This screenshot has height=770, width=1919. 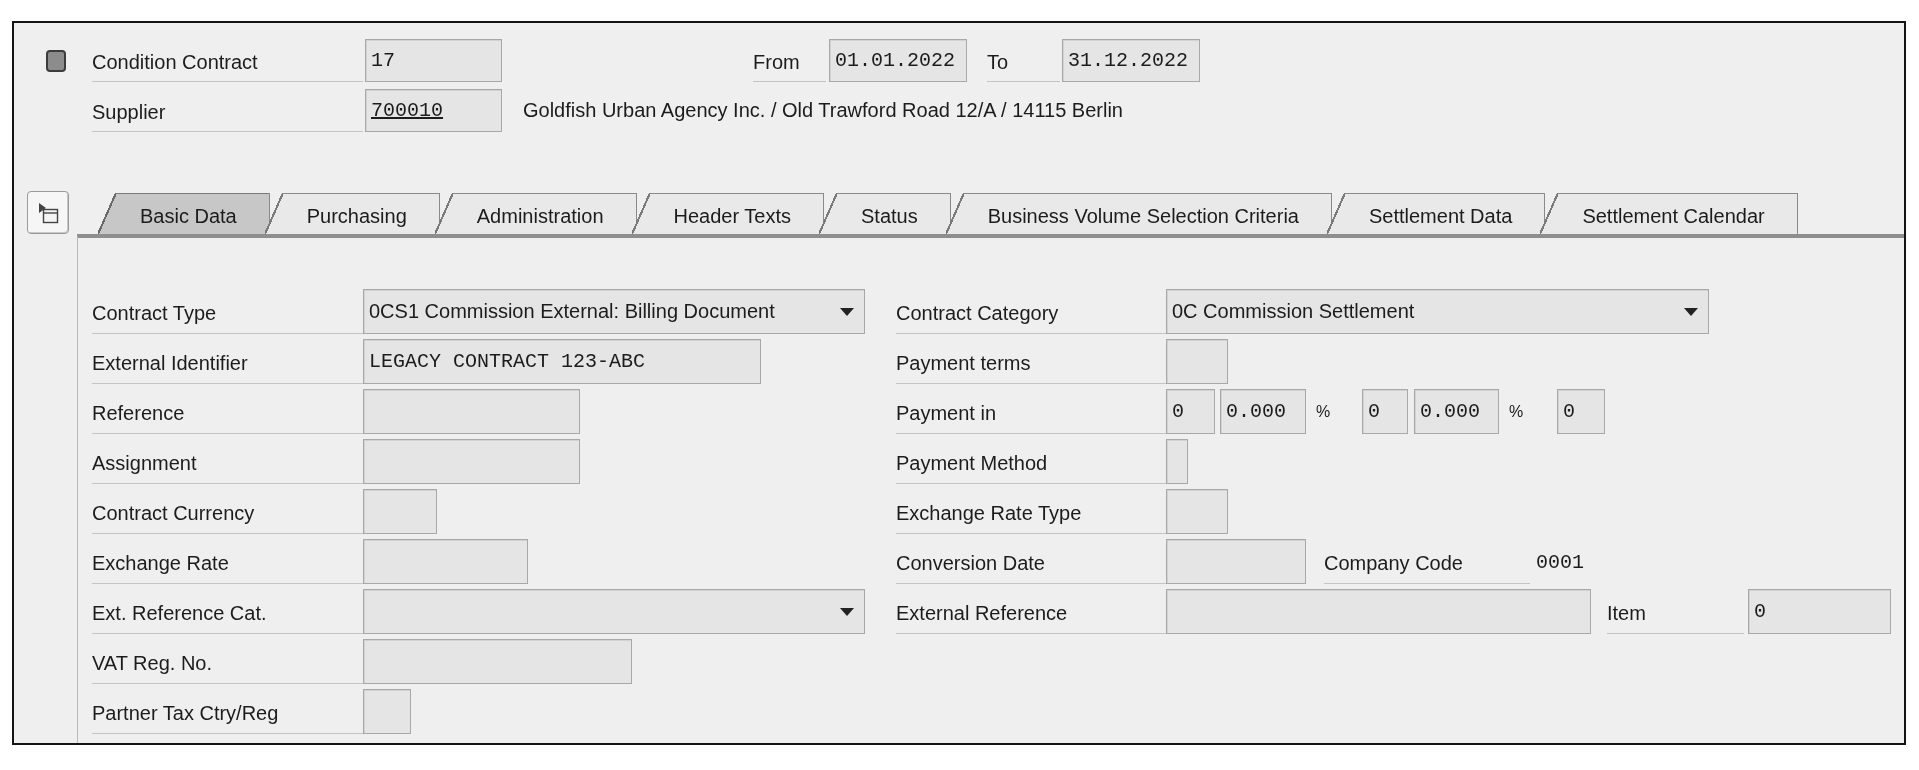 I want to click on square-icon, so click(x=56, y=60).